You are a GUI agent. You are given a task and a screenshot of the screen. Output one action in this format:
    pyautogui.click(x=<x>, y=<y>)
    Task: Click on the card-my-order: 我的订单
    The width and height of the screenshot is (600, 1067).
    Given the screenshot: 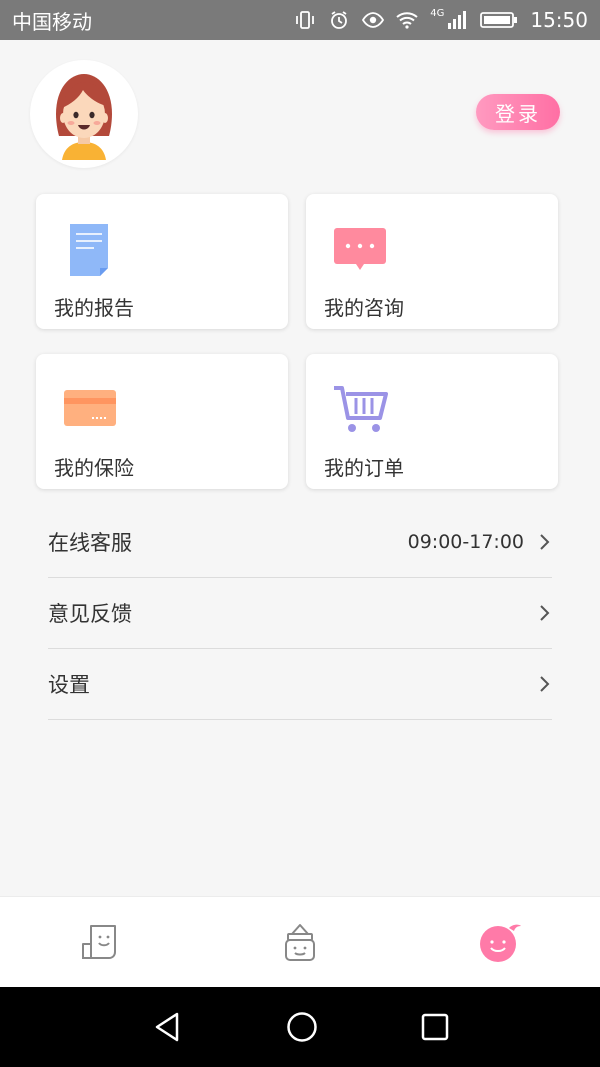 What is the action you would take?
    pyautogui.click(x=432, y=421)
    